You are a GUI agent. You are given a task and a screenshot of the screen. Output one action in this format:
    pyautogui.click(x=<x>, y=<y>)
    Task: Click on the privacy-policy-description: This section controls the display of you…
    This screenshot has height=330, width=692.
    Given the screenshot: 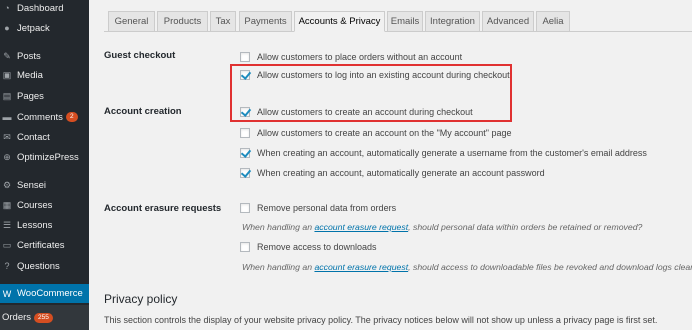 What is the action you would take?
    pyautogui.click(x=381, y=320)
    